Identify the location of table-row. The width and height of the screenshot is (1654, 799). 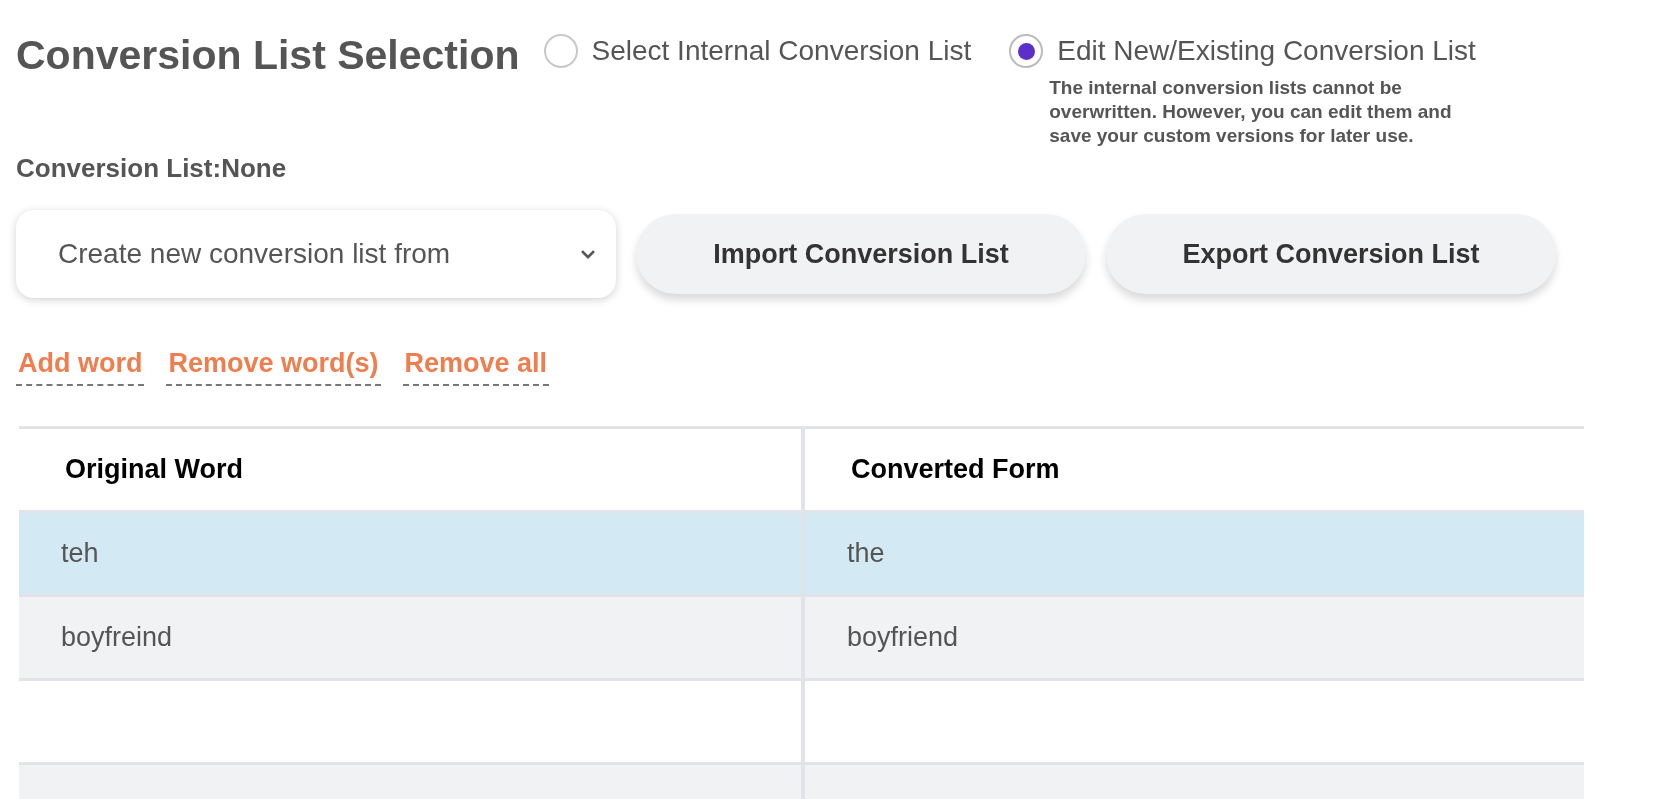
(801, 722).